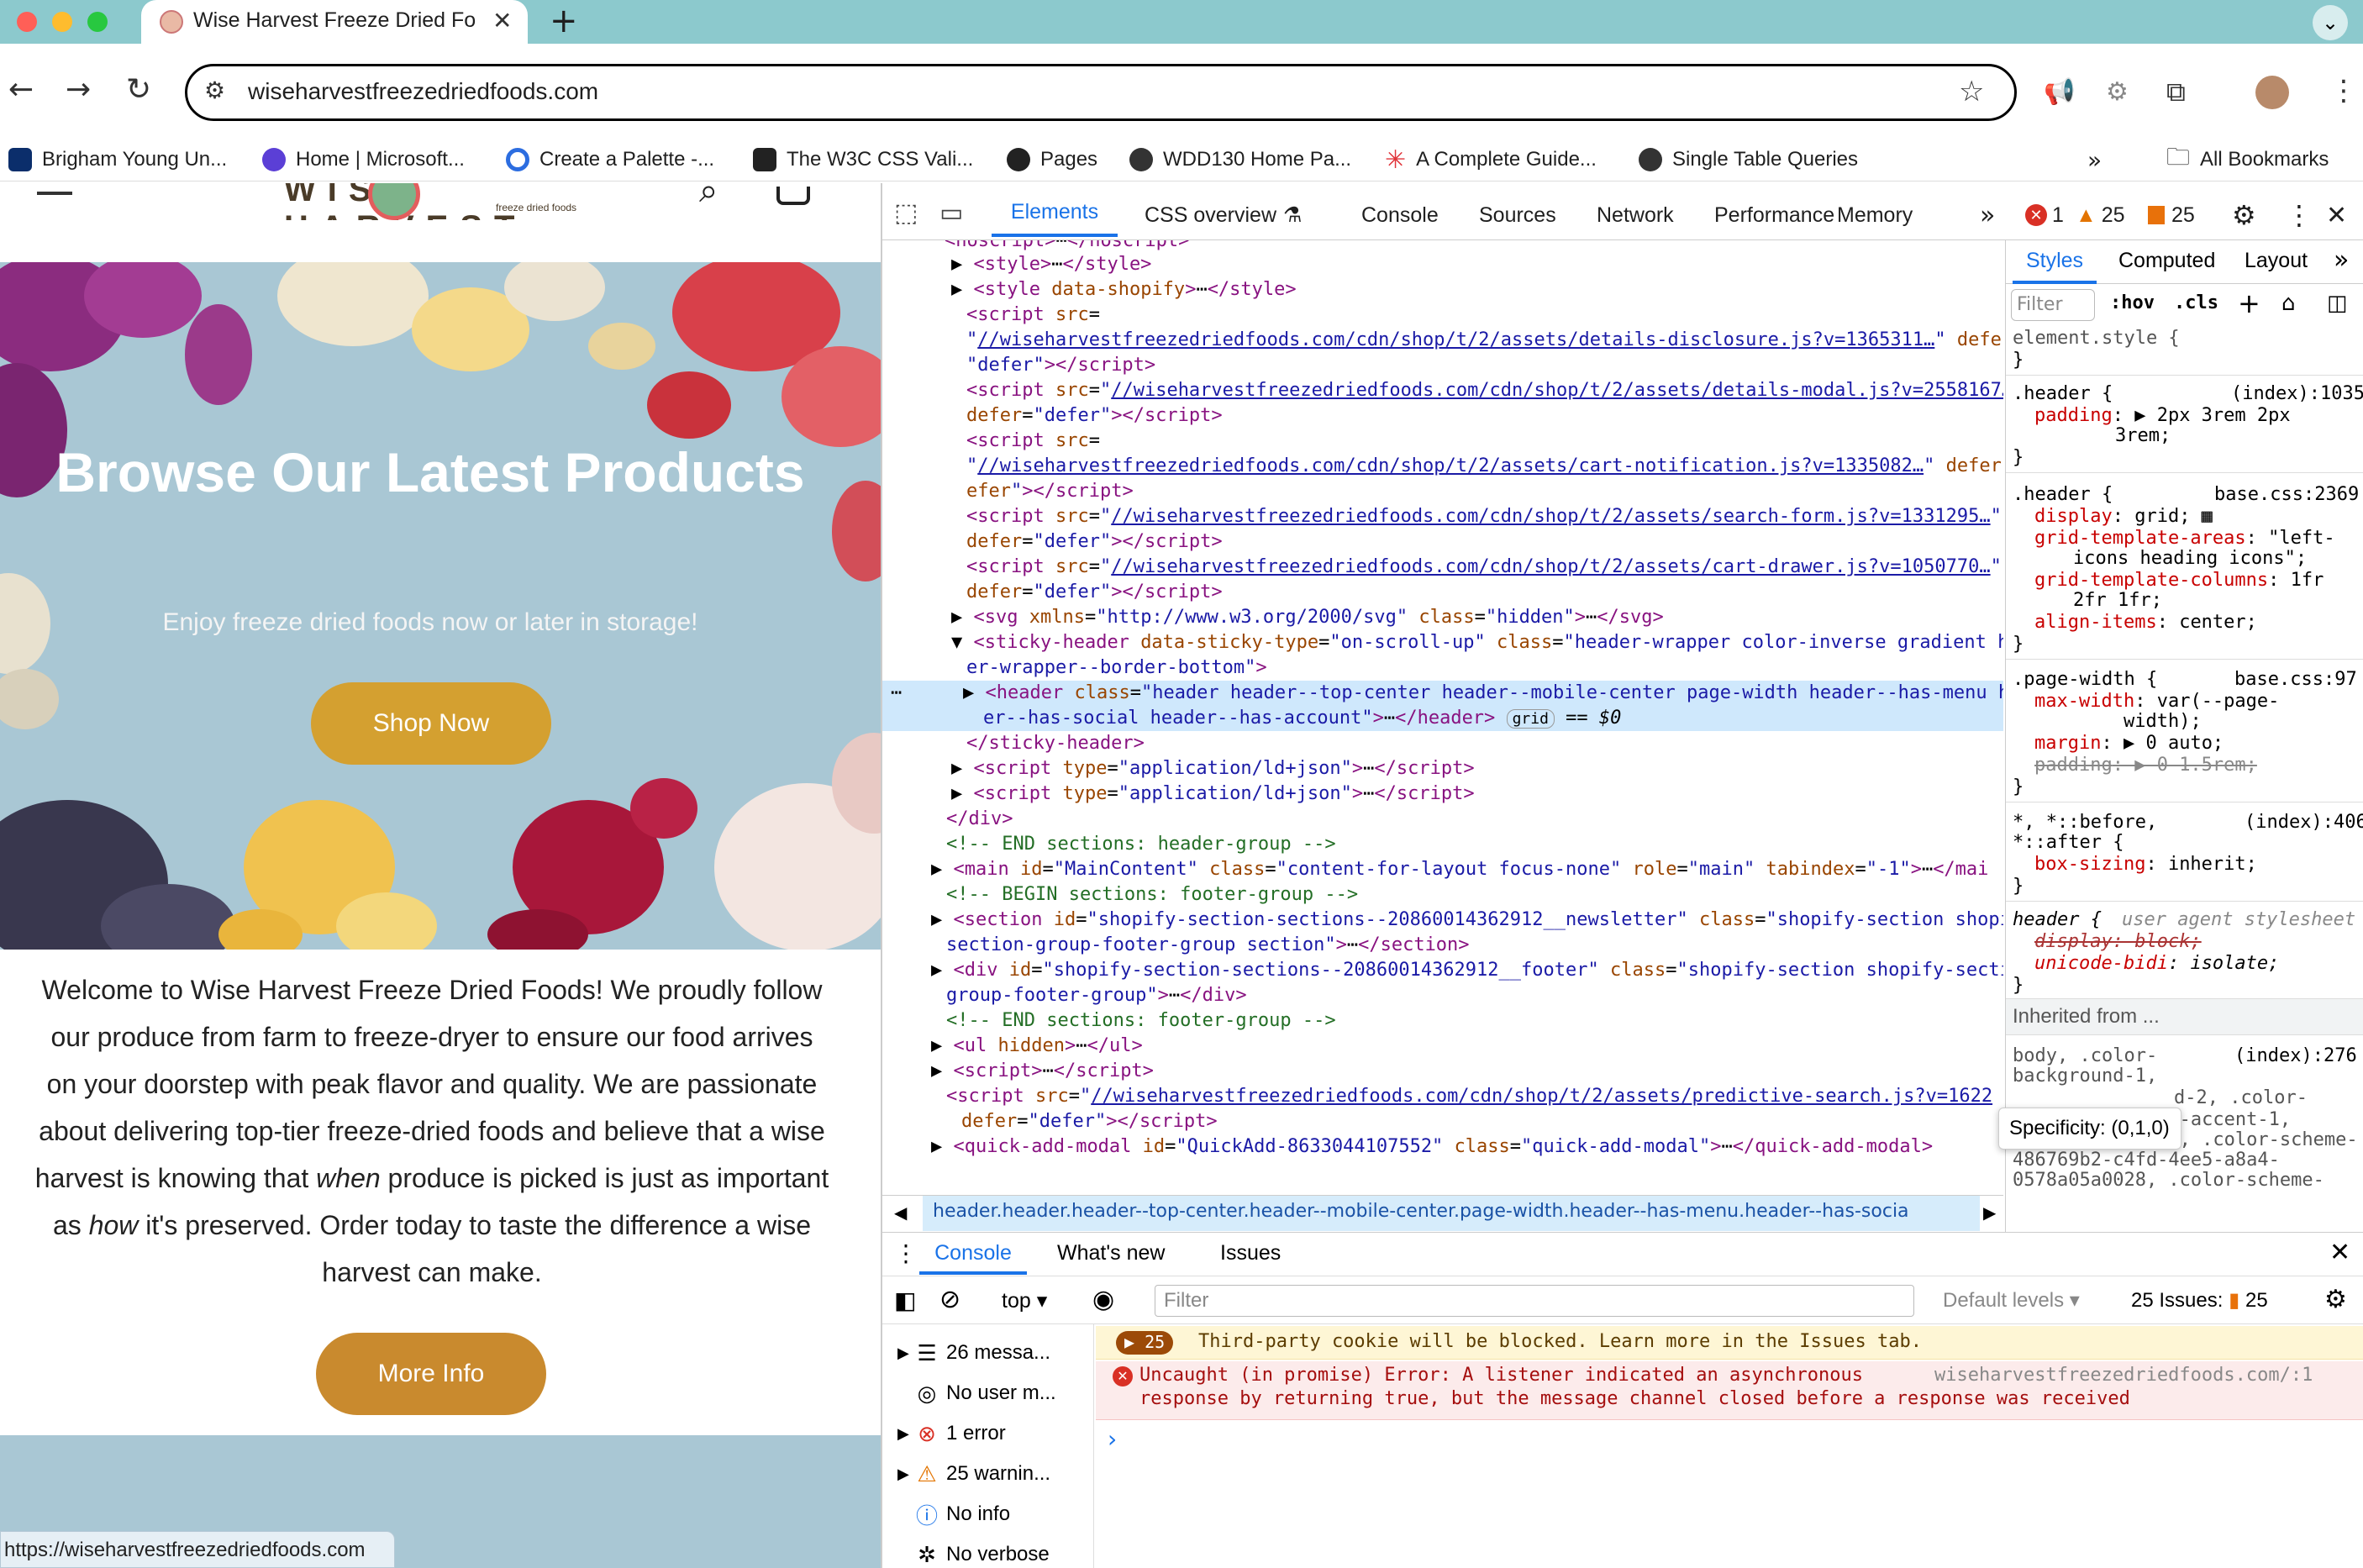 The width and height of the screenshot is (2363, 1568). What do you see at coordinates (431, 1374) in the screenshot?
I see `more-info-button: More Info` at bounding box center [431, 1374].